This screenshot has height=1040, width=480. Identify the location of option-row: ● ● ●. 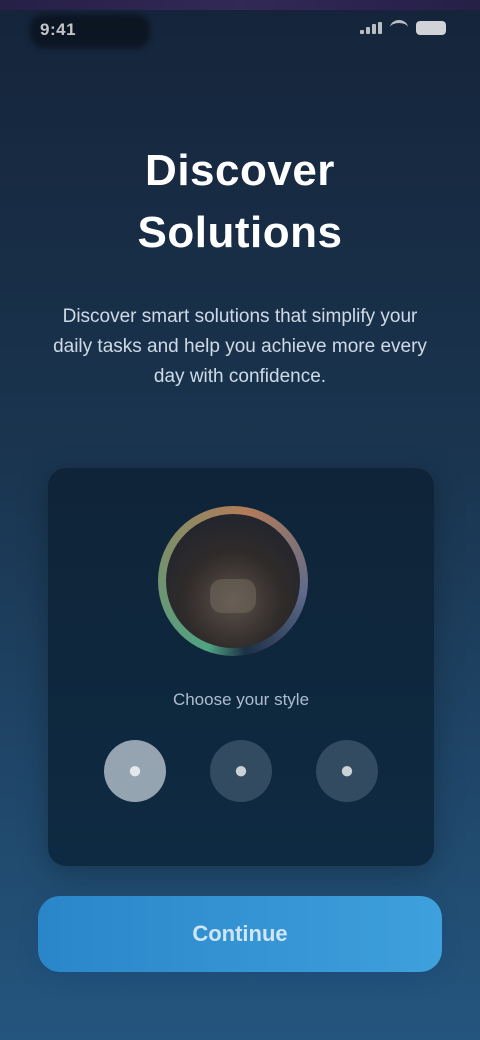
(241, 771).